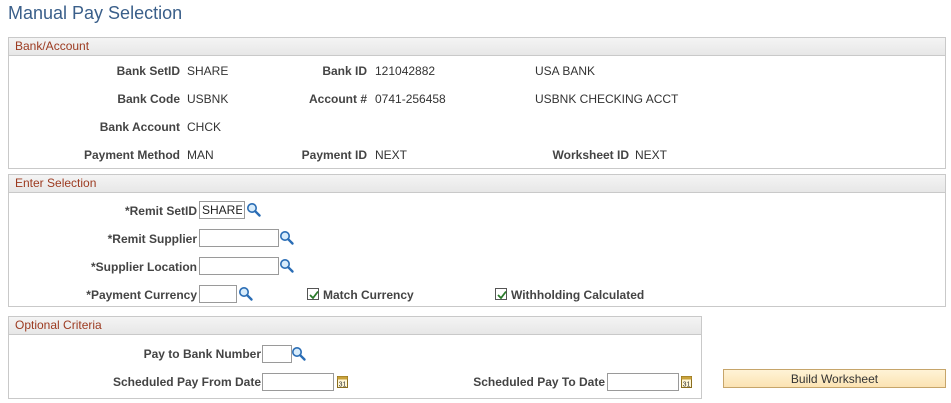  What do you see at coordinates (405, 71) in the screenshot?
I see `bank-id-value: 121042882` at bounding box center [405, 71].